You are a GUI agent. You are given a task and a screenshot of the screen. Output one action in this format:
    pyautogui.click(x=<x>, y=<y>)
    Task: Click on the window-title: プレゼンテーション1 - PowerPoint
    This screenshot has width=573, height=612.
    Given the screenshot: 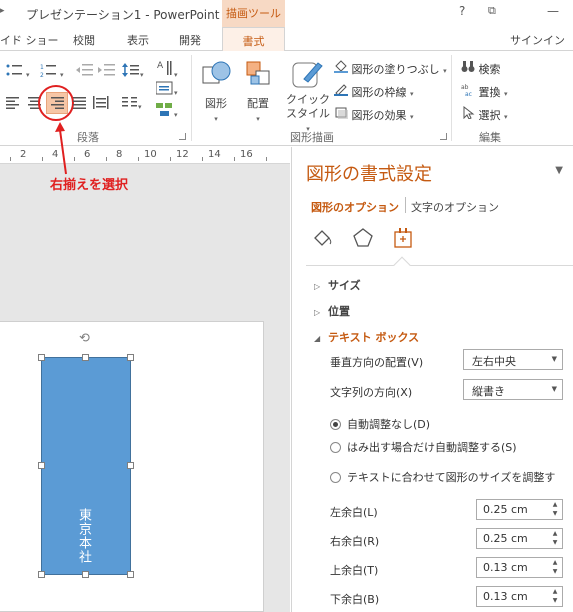 What is the action you would take?
    pyautogui.click(x=123, y=15)
    